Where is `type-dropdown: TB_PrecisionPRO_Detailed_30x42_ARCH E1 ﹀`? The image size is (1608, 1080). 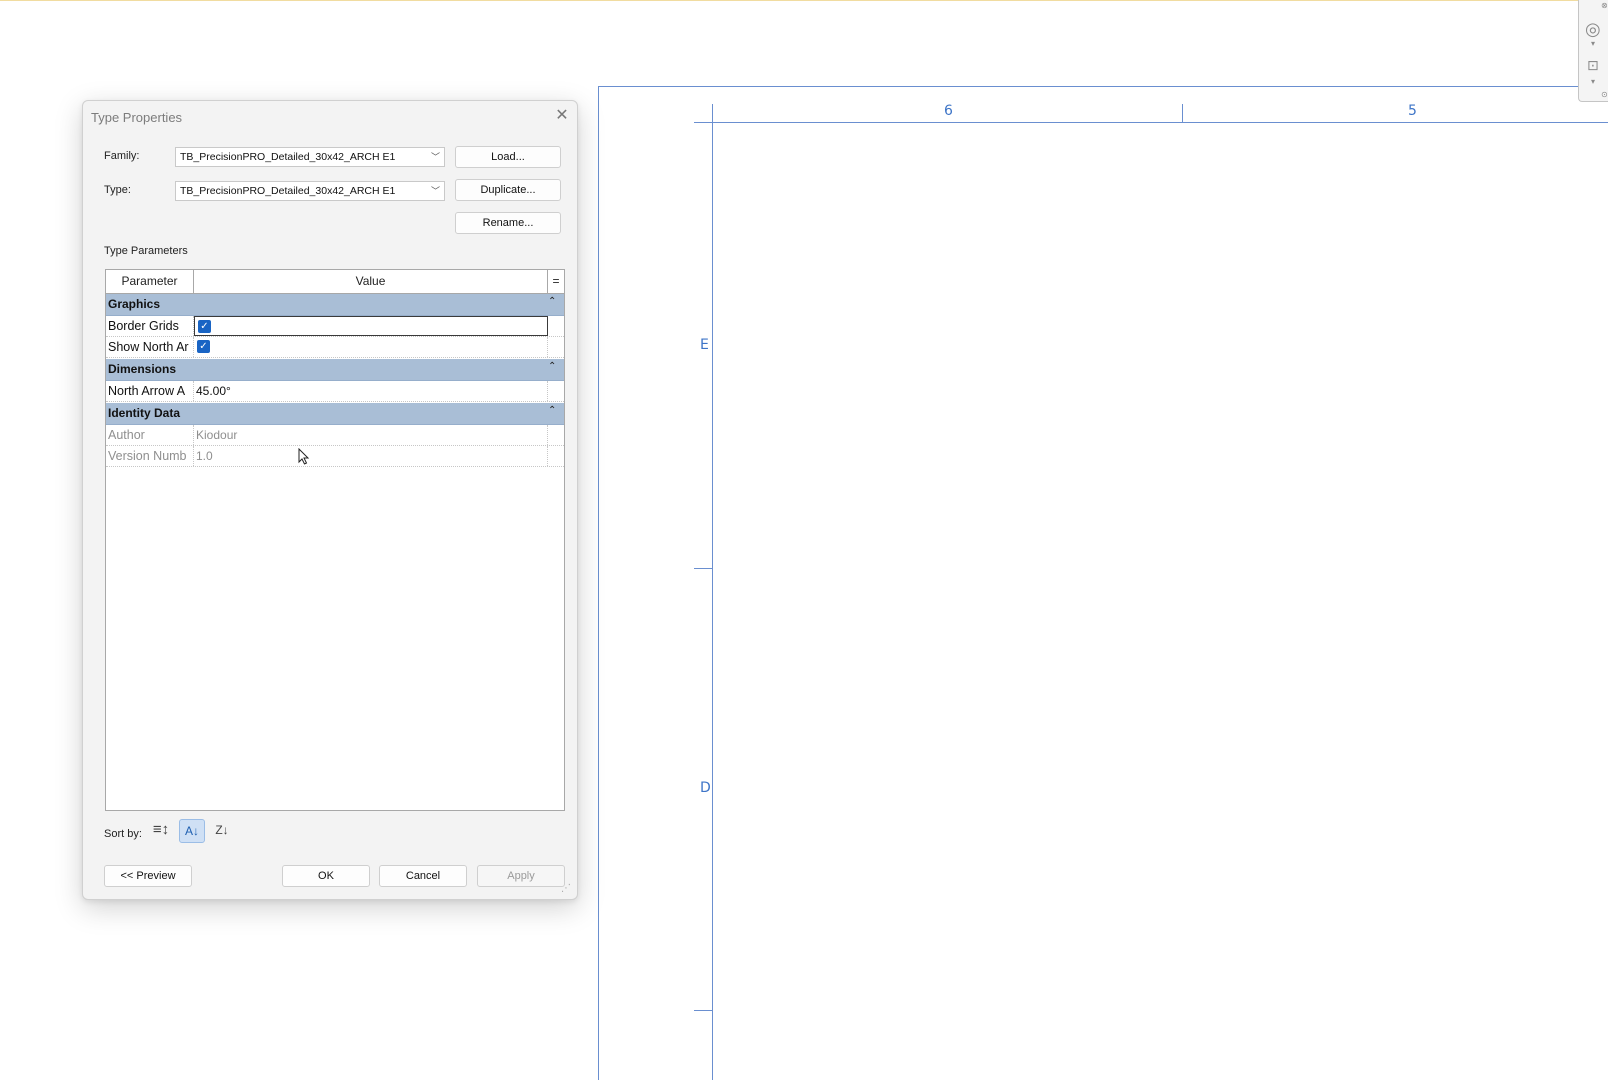 type-dropdown: TB_PrecisionPRO_Detailed_30x42_ARCH E1 ﹀ is located at coordinates (310, 191).